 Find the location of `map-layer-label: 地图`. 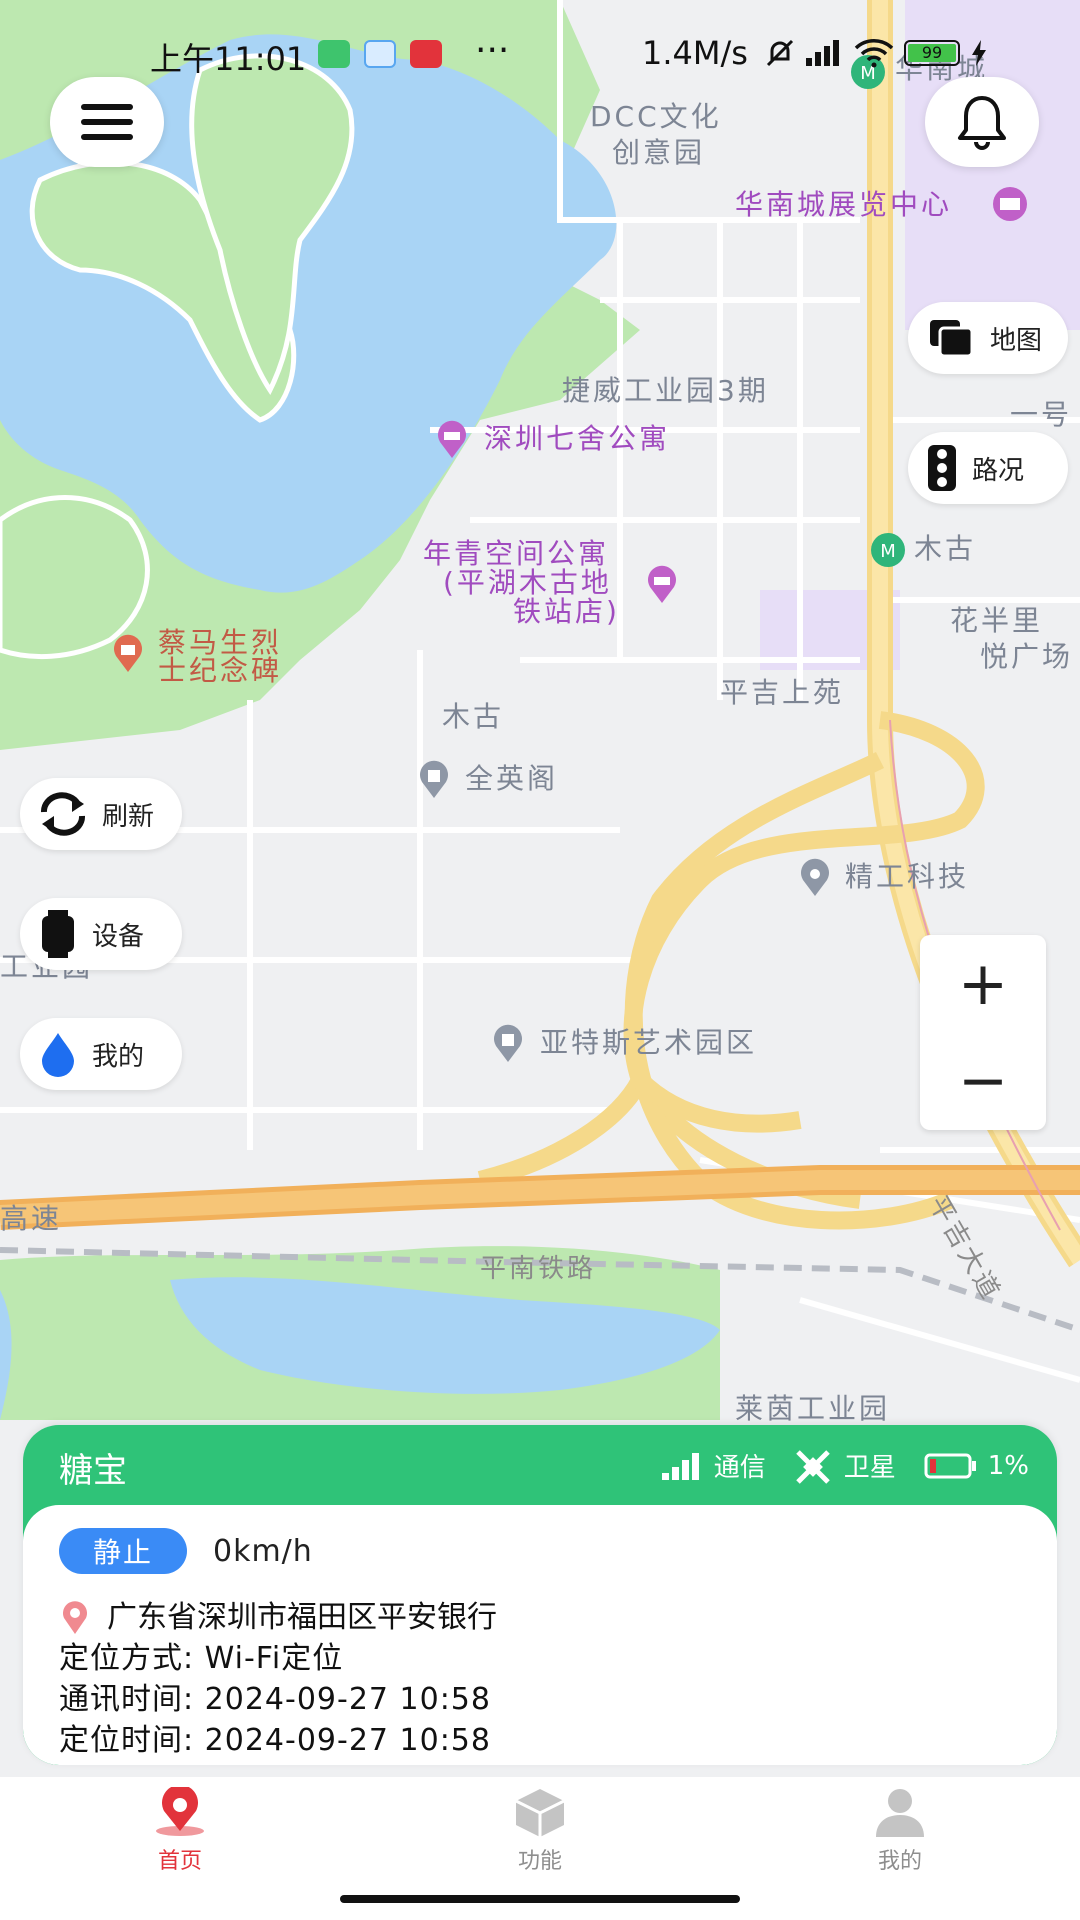

map-layer-label: 地图 is located at coordinates (1016, 340).